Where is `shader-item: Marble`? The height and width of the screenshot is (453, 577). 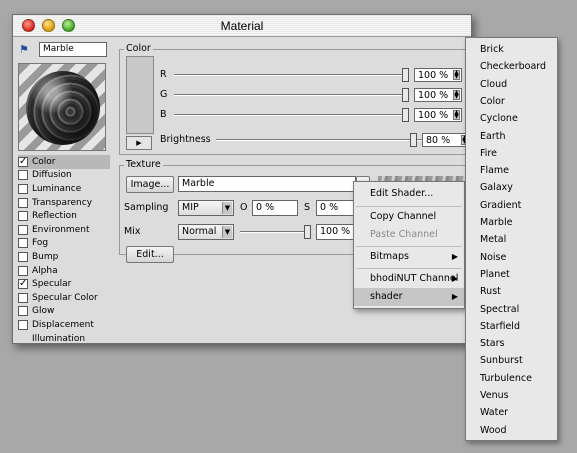
shader-item: Marble is located at coordinates (511, 222).